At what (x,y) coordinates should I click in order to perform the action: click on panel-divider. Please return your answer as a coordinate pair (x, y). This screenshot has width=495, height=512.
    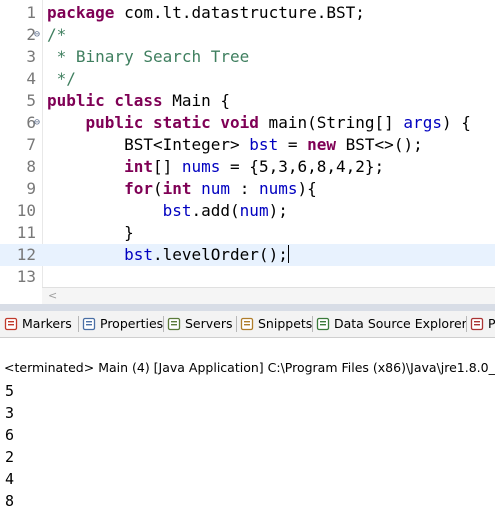
    Looking at the image, I should click on (247, 307).